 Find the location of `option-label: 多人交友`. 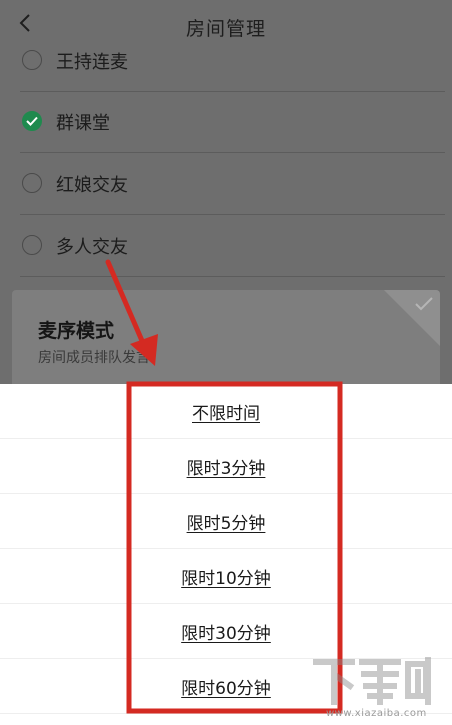

option-label: 多人交友 is located at coordinates (92, 247).